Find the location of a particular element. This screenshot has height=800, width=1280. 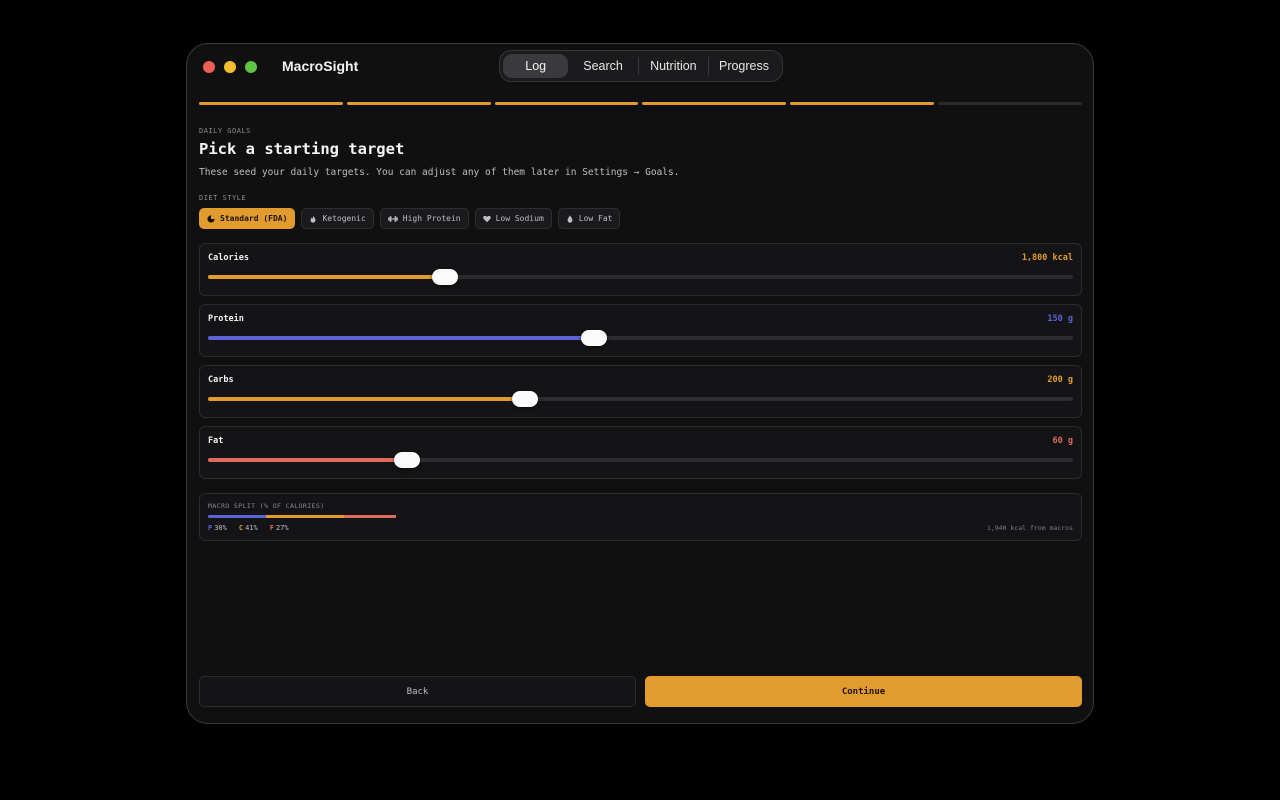

carbs-slider is located at coordinates (640, 399).